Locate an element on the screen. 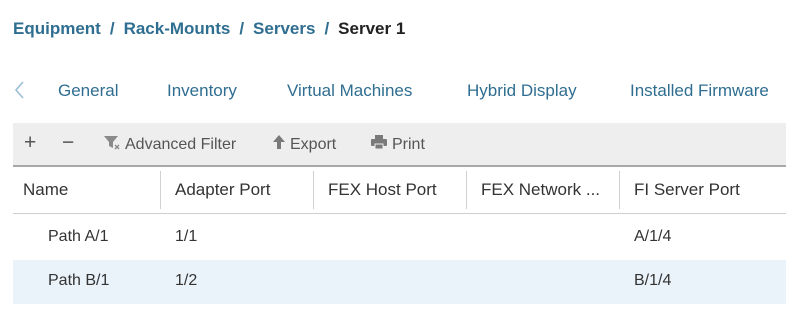 This screenshot has width=786, height=317. column-header-name: Name is located at coordinates (45, 190).